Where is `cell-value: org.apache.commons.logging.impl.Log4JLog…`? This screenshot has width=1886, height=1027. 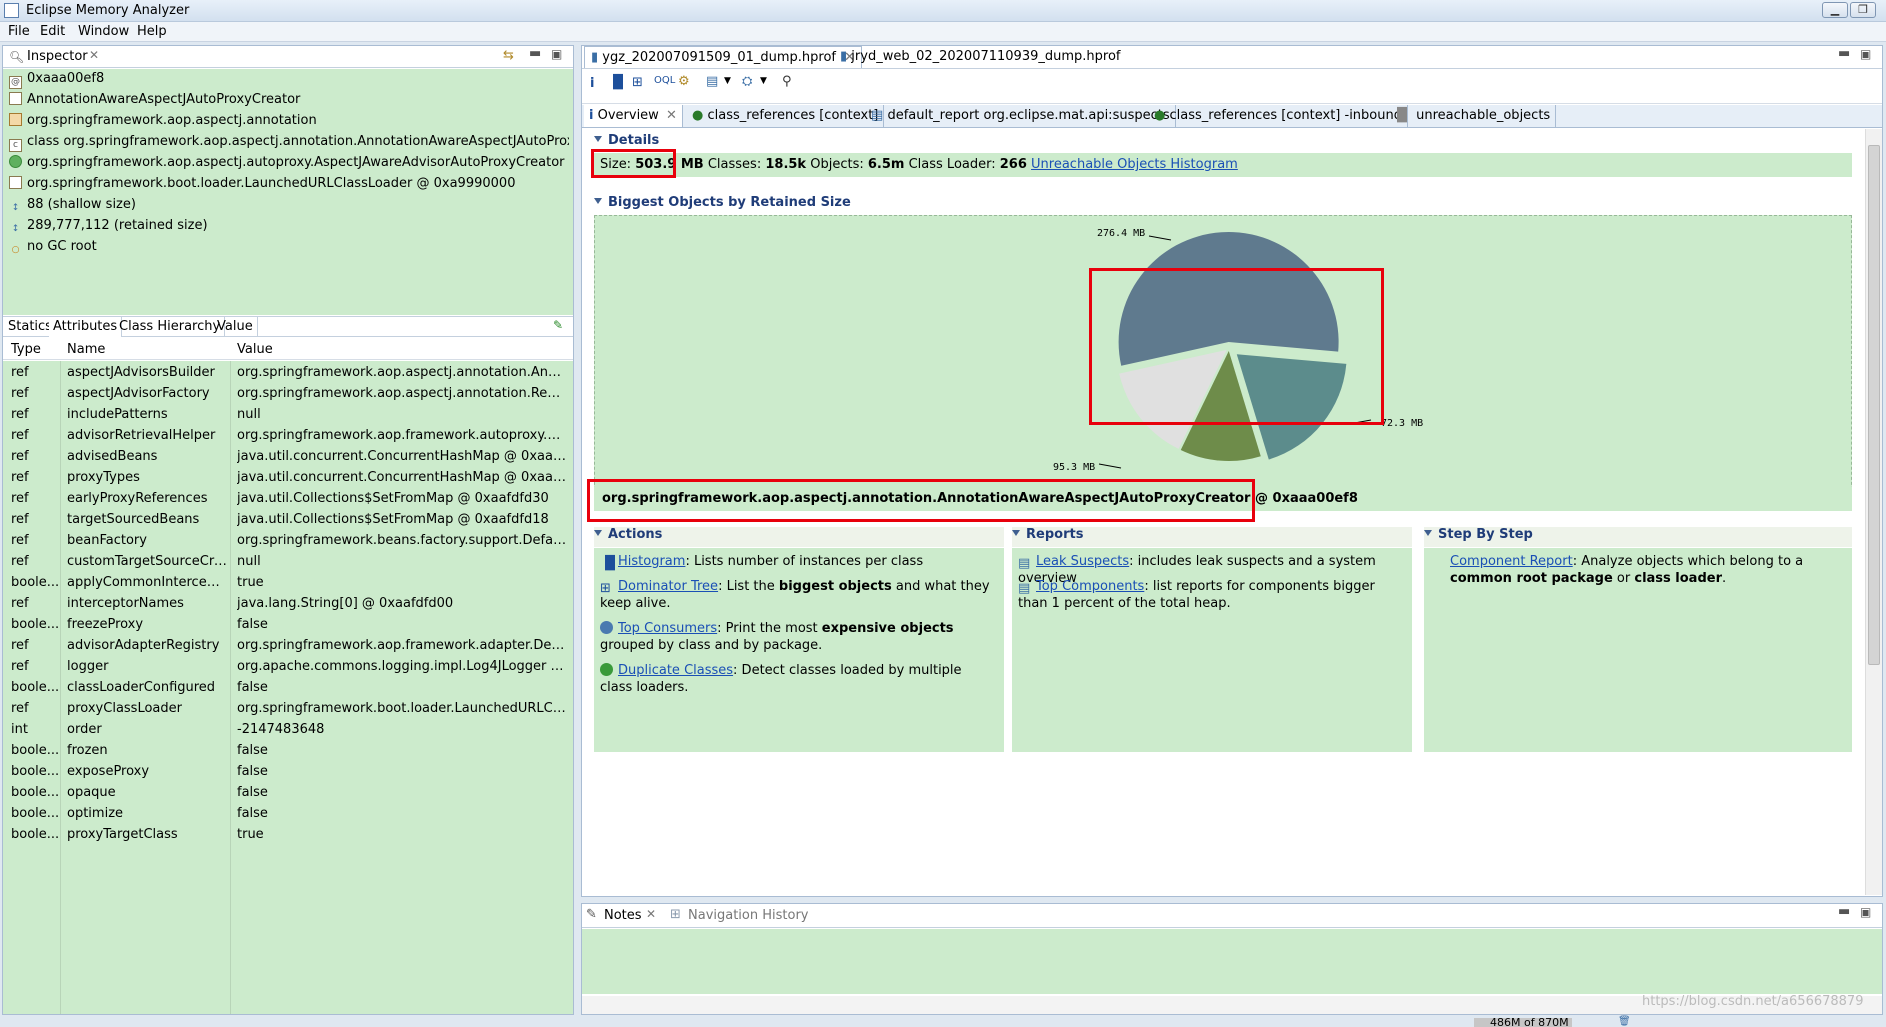 cell-value: org.apache.commons.logging.impl.Log4JLog… is located at coordinates (402, 666).